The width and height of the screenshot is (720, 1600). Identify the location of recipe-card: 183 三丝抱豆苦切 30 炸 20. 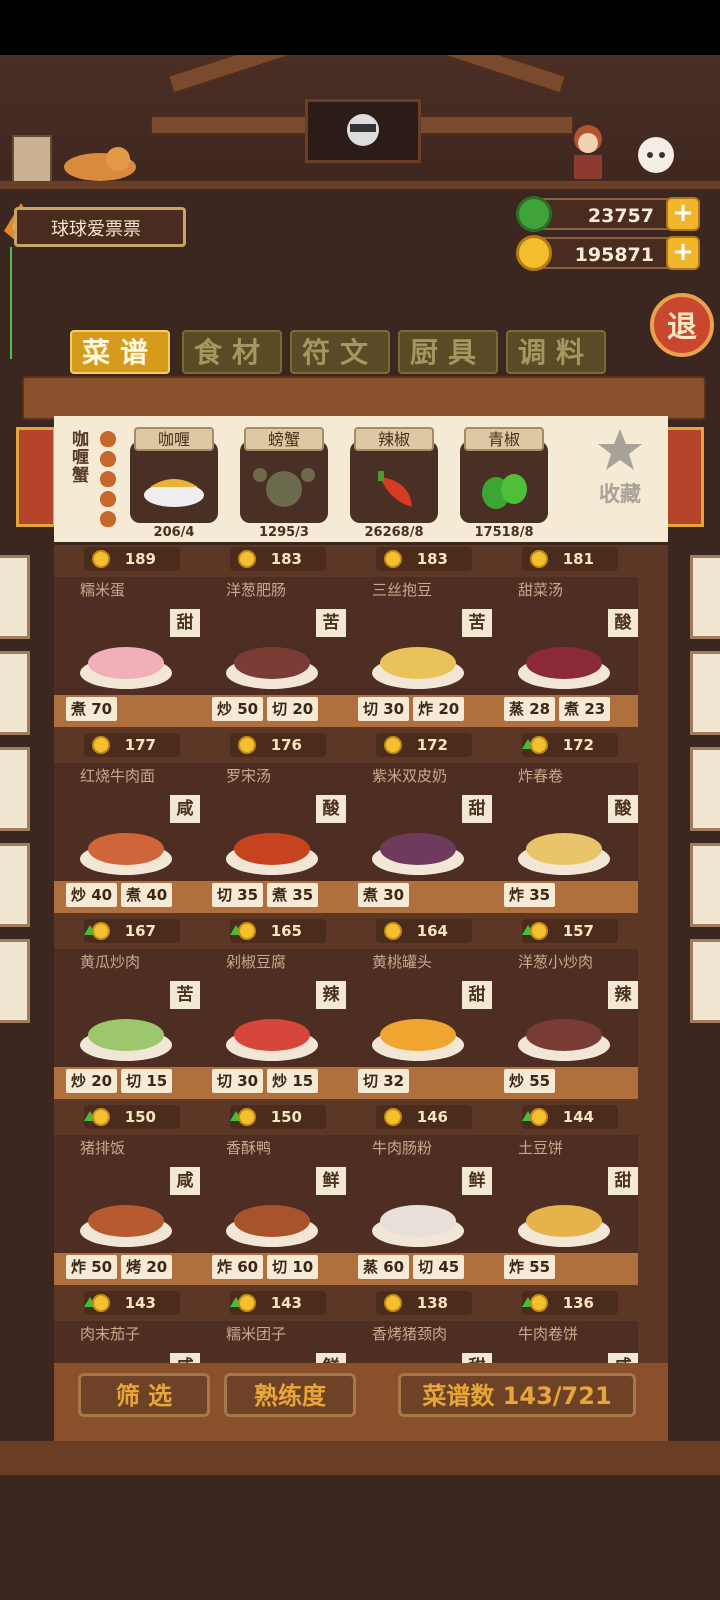
(419, 636).